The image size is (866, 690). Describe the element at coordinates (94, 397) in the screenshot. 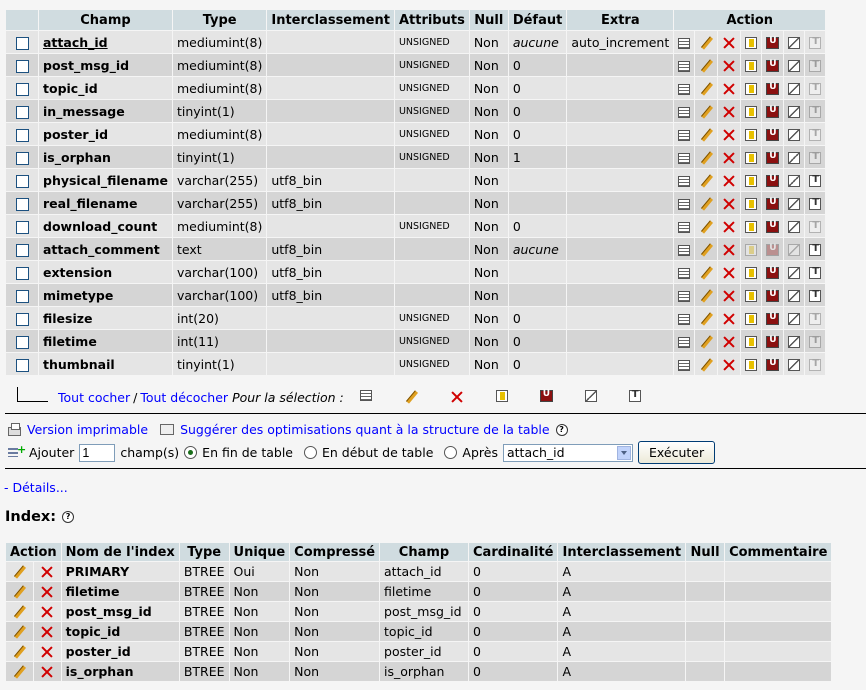

I see `check-all-link: Tout cocher` at that location.